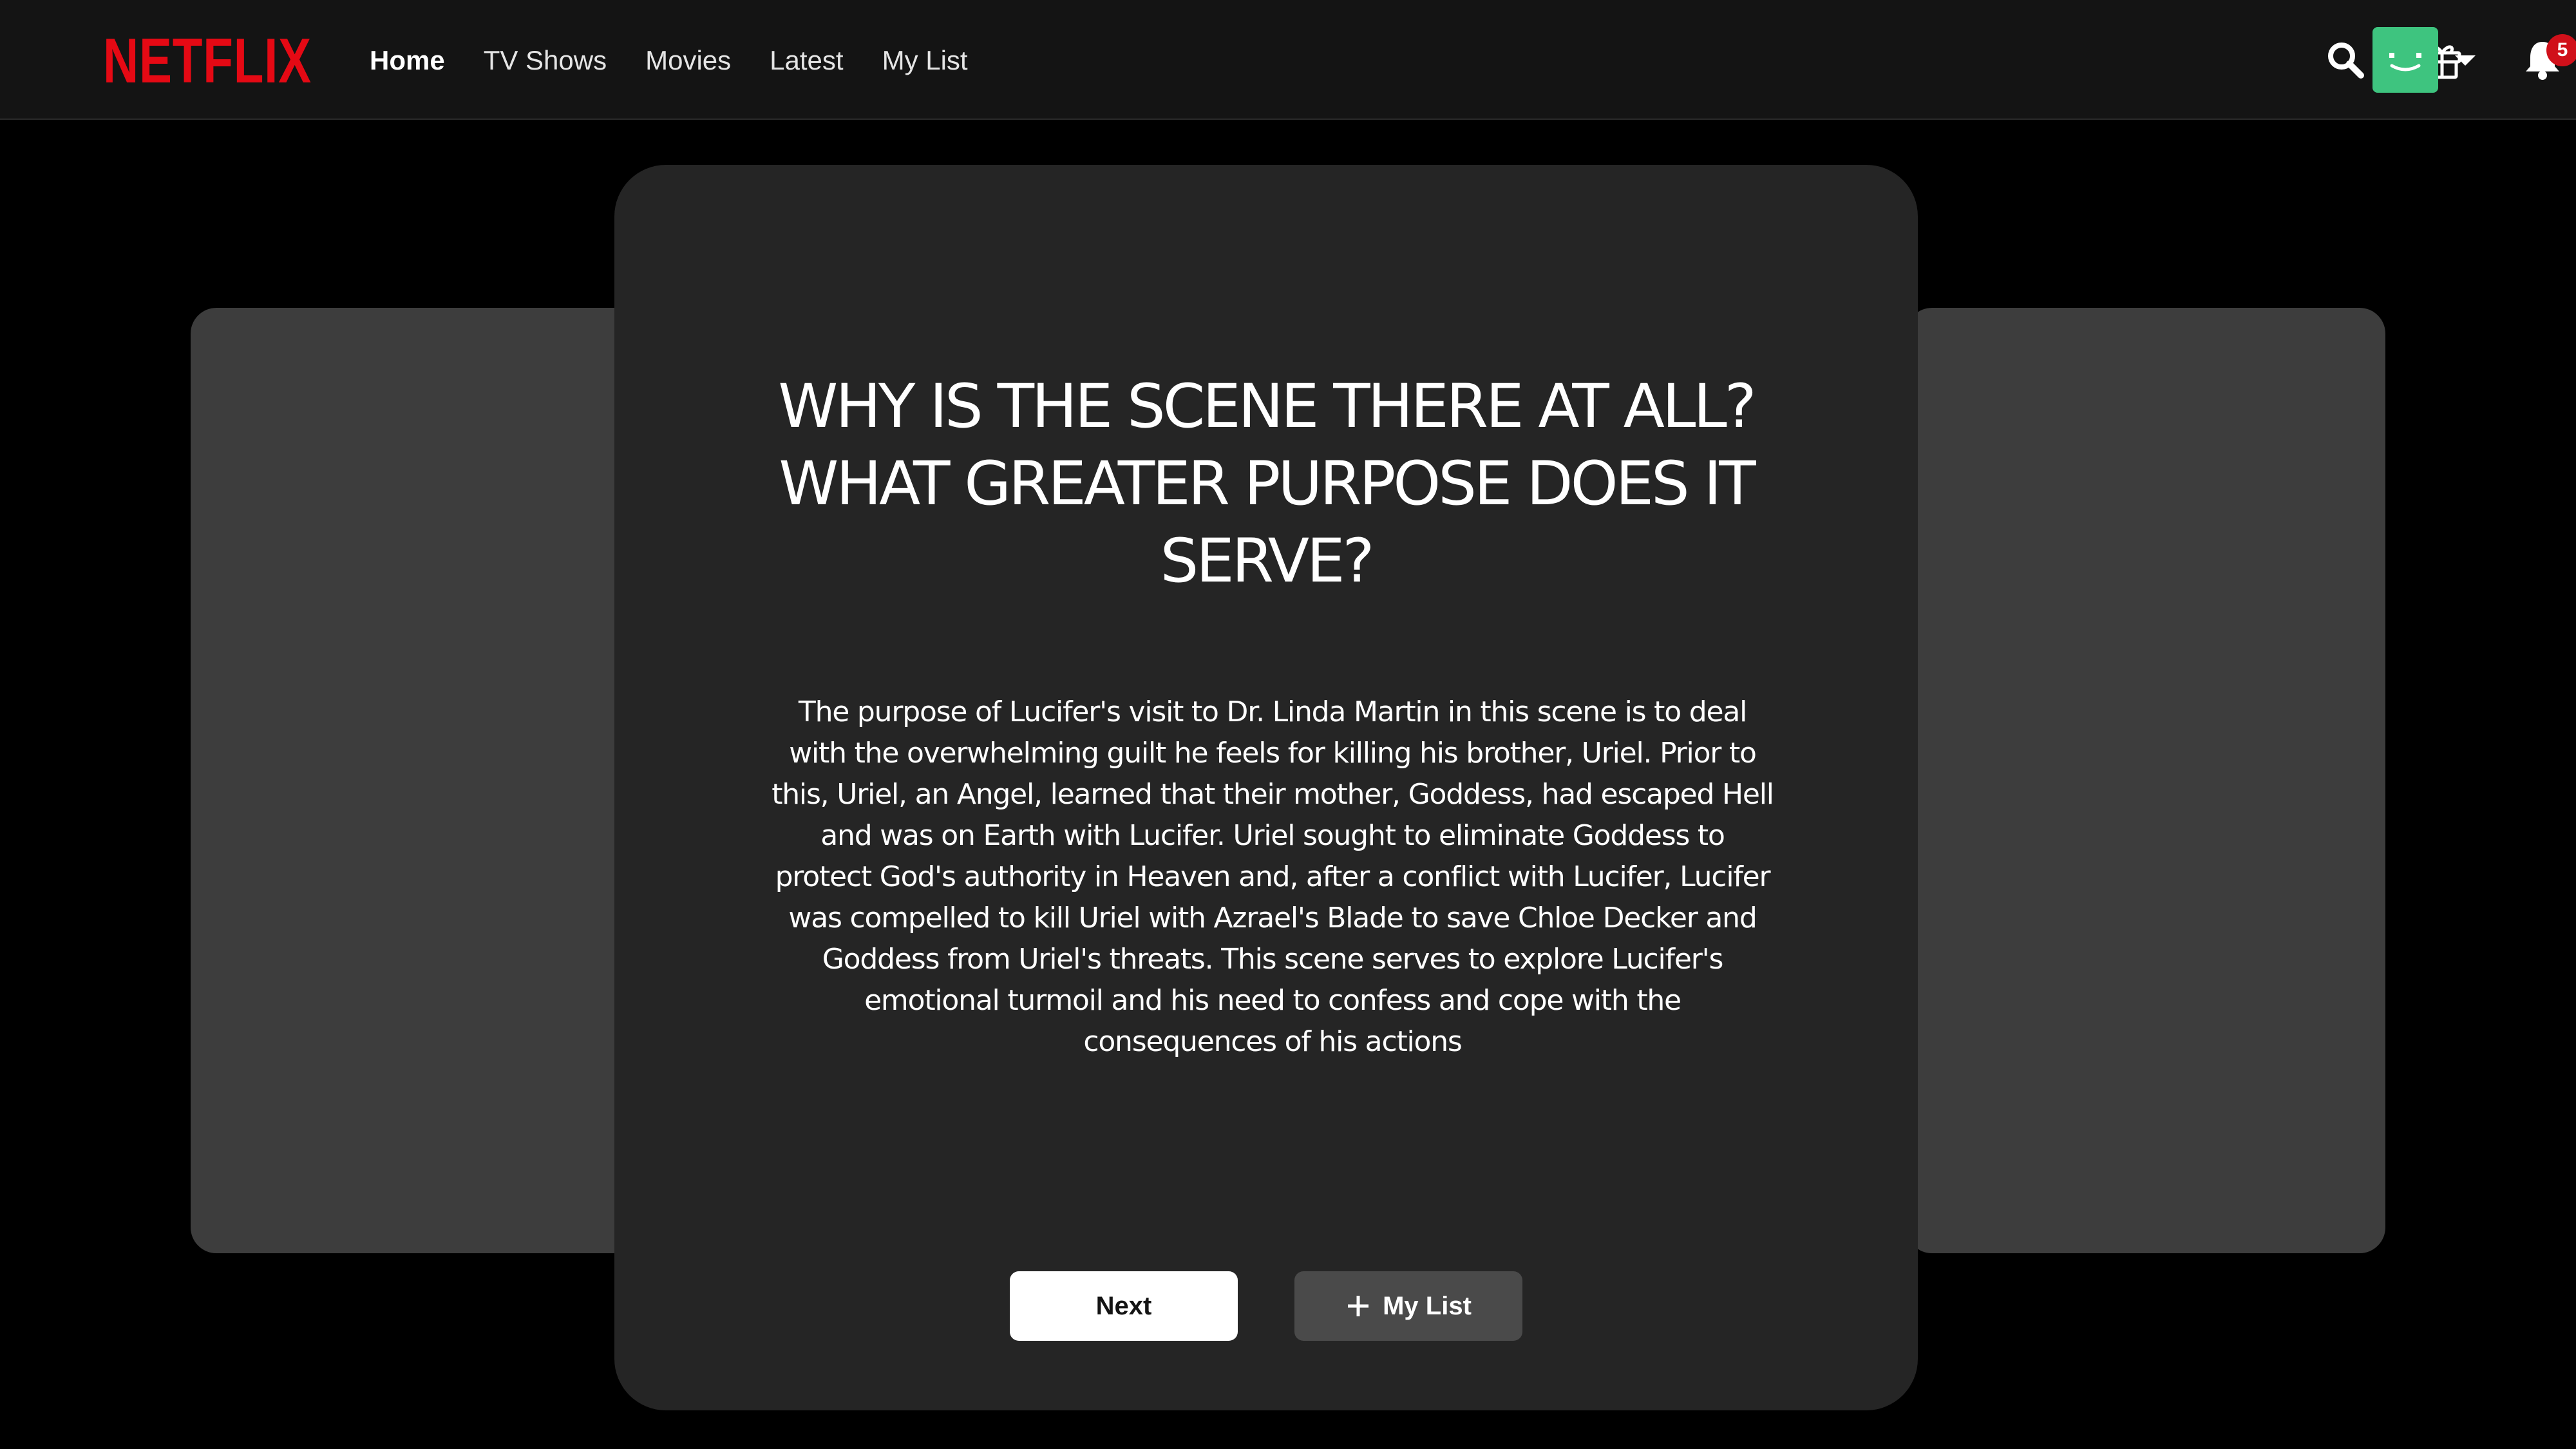 Image resolution: width=2576 pixels, height=1449 pixels. I want to click on next-card-preview, so click(2145, 781).